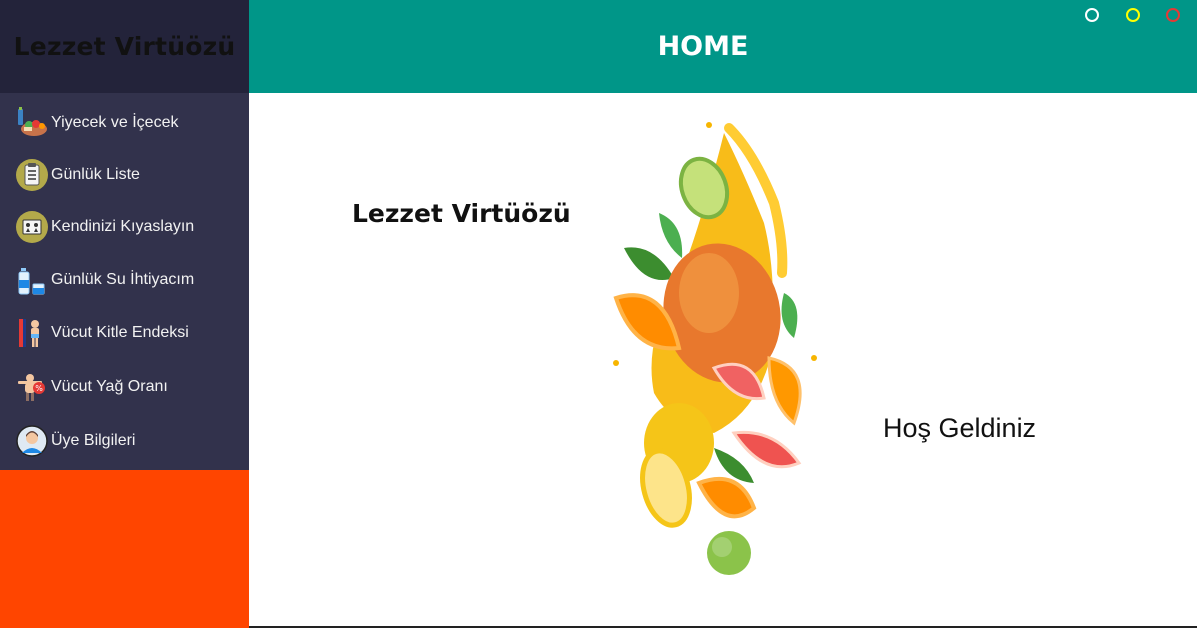 This screenshot has width=1197, height=628. I want to click on sidebar-item-label: Vücut Yağ Oranı, so click(109, 386).